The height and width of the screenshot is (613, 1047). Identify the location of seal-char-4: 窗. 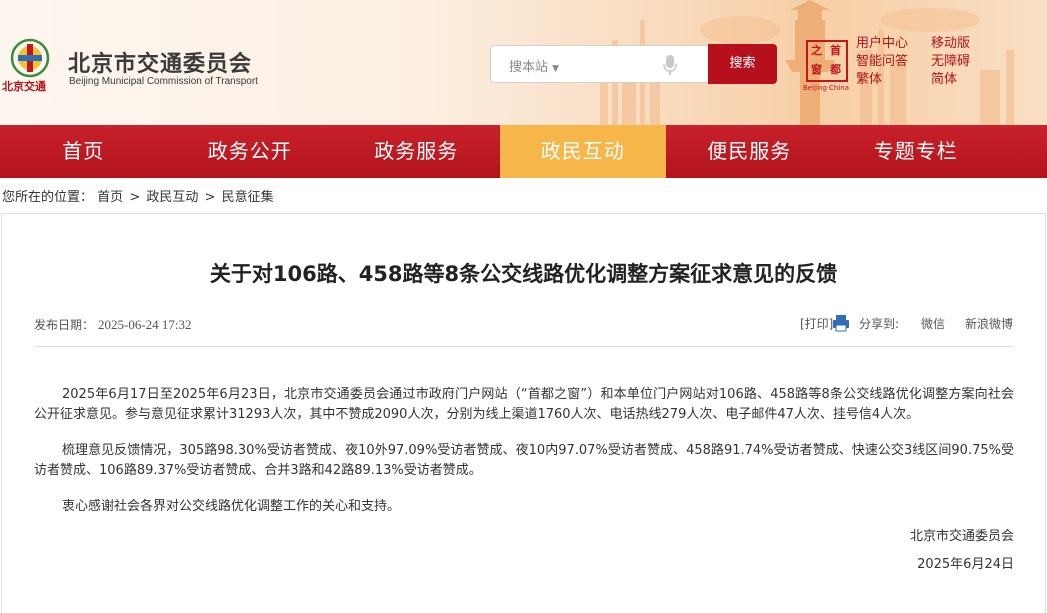
(816, 69).